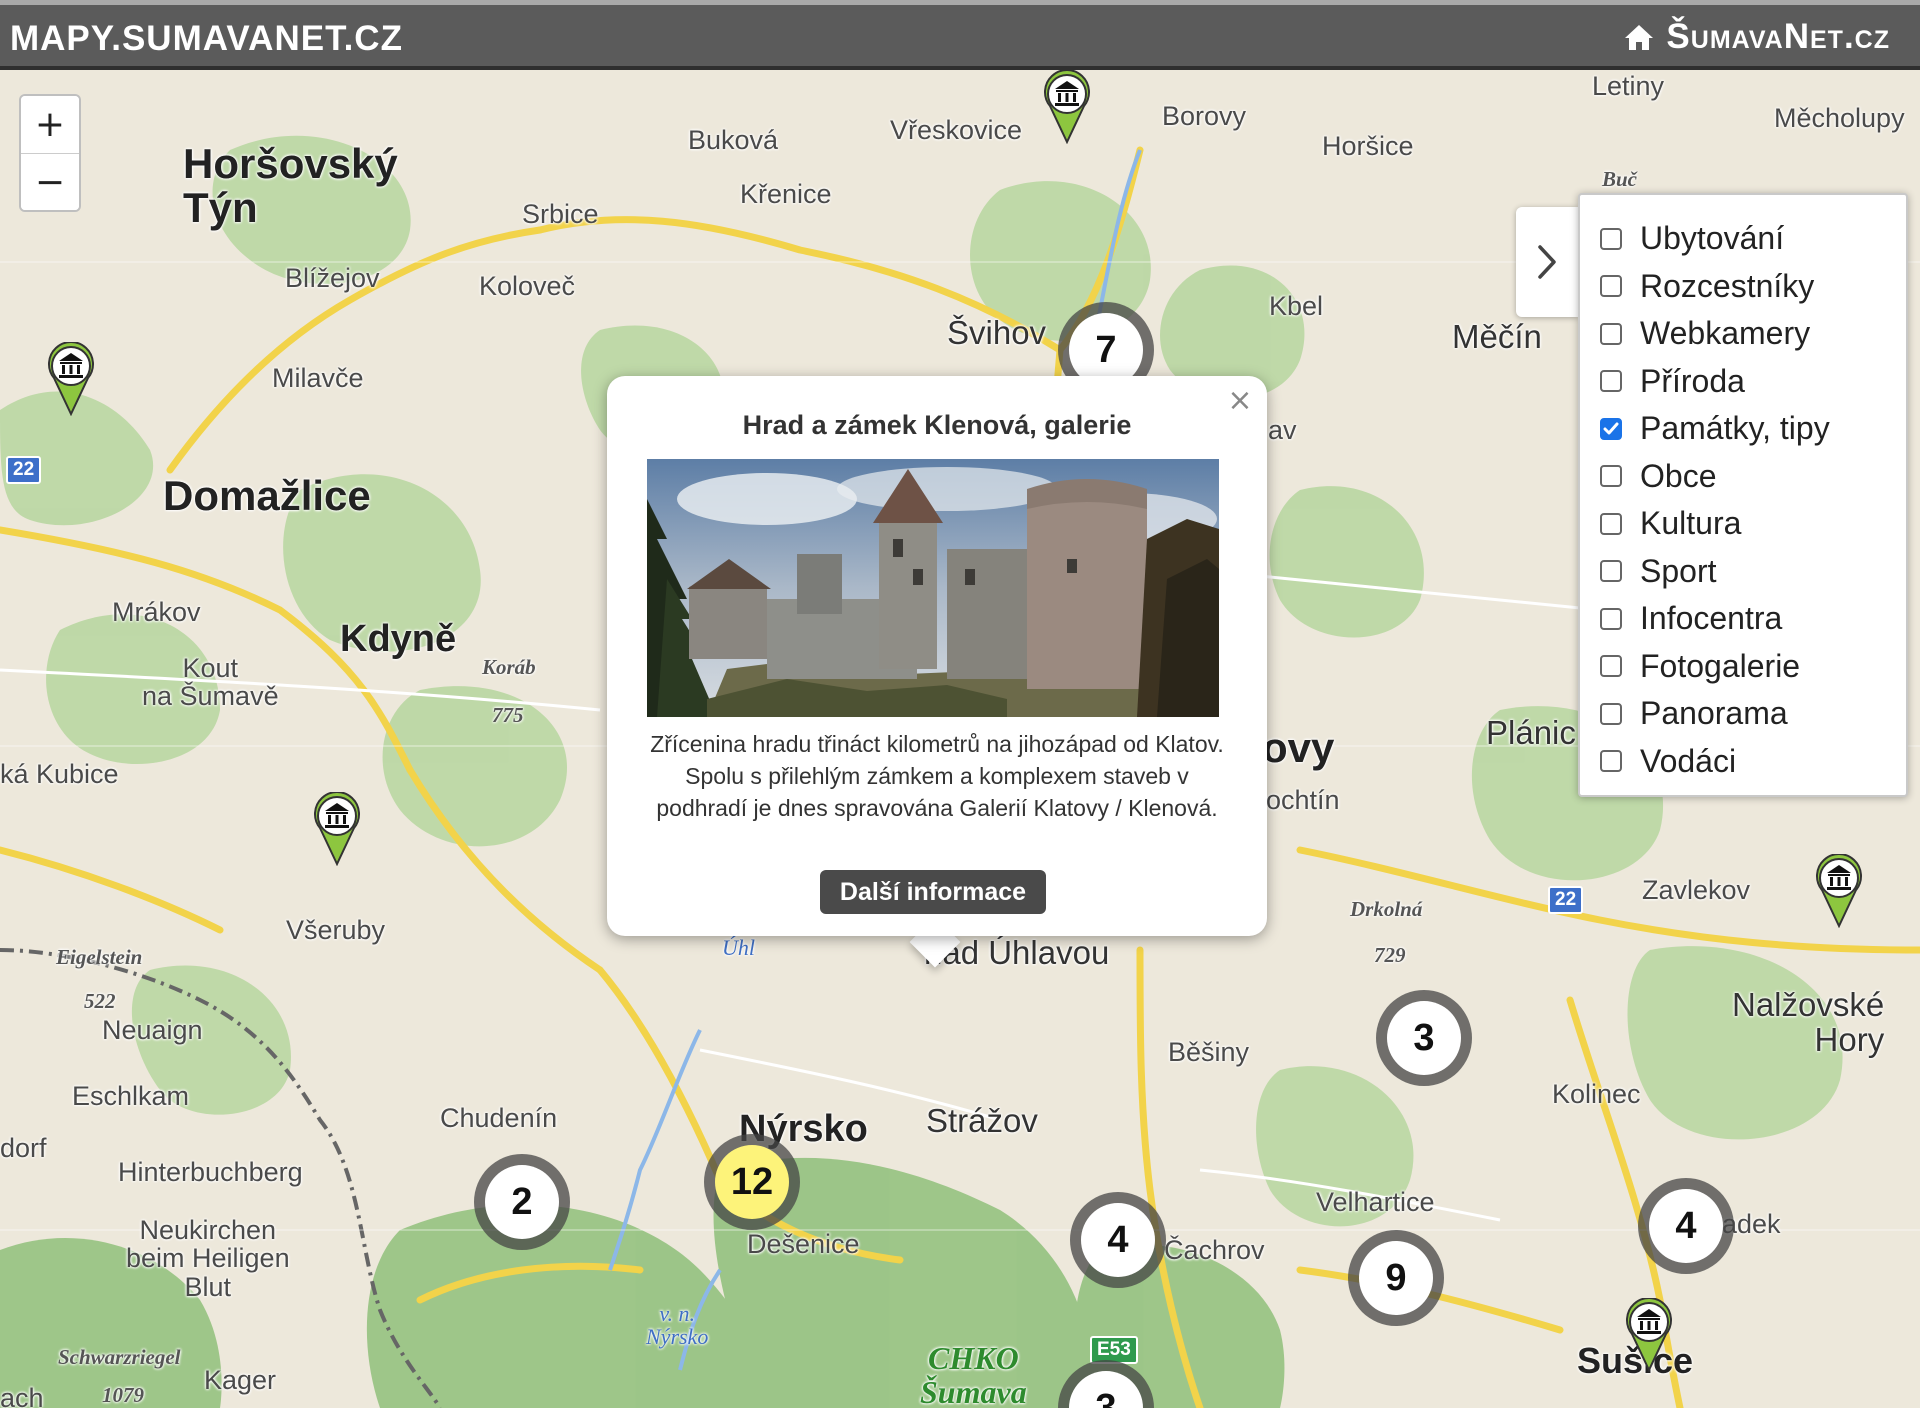  What do you see at coordinates (1753, 667) in the screenshot?
I see `layer-option: Fotogalerie` at bounding box center [1753, 667].